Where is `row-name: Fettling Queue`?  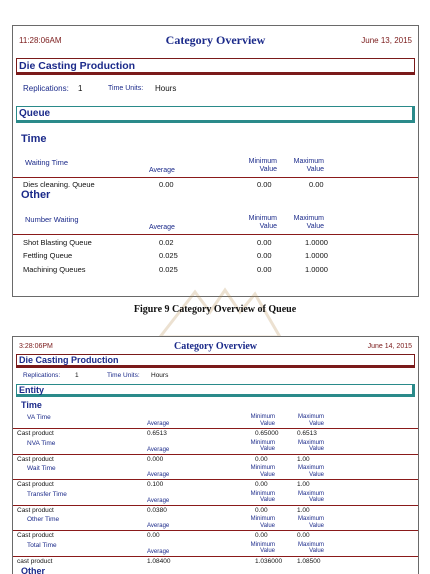
row-name: Fettling Queue is located at coordinates (48, 255).